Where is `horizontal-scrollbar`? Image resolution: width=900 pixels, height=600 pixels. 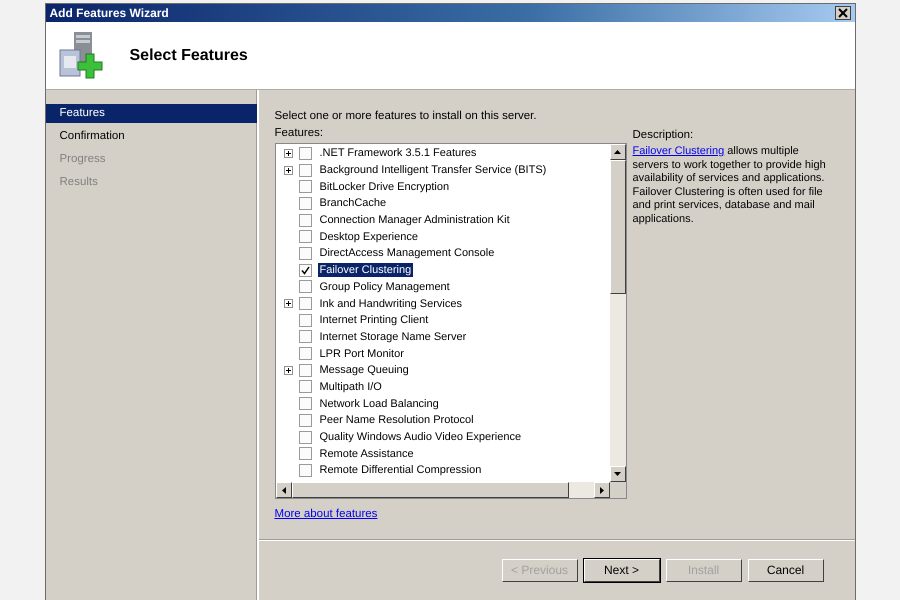
horizontal-scrollbar is located at coordinates (451, 490).